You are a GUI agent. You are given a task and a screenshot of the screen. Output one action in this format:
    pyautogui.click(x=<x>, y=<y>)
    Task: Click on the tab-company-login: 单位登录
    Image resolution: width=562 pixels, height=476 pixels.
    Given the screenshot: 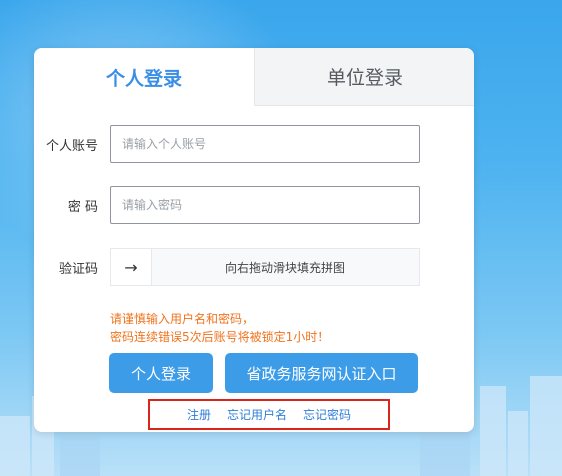 What is the action you would take?
    pyautogui.click(x=364, y=77)
    